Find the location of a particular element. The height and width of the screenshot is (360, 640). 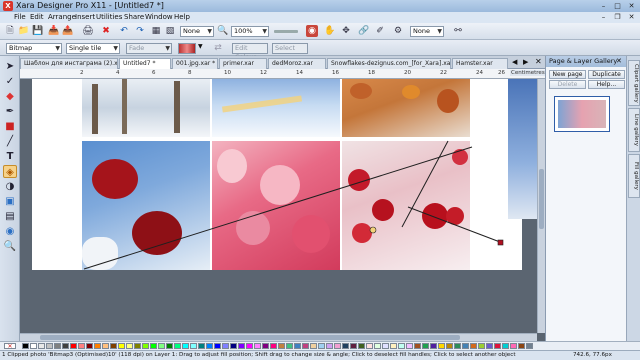

tab-line-gallery: Line gallery is located at coordinates (634, 130).